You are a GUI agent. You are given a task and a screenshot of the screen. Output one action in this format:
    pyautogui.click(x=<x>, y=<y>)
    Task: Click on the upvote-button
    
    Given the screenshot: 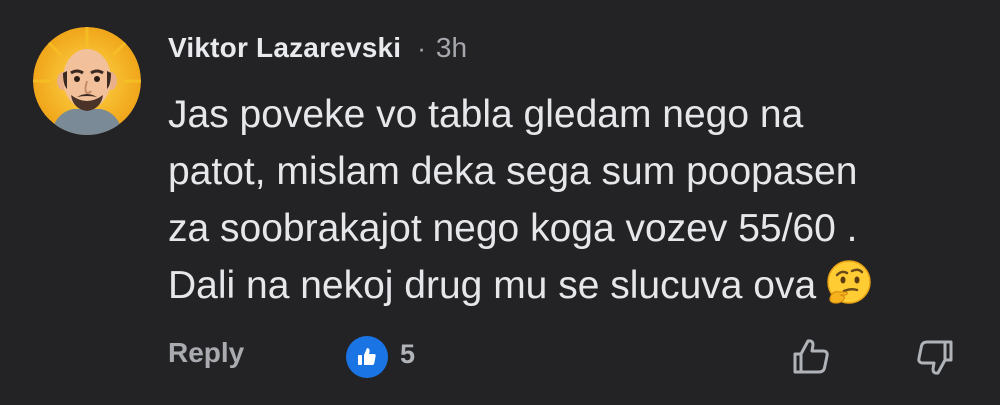 What is the action you would take?
    pyautogui.click(x=811, y=357)
    